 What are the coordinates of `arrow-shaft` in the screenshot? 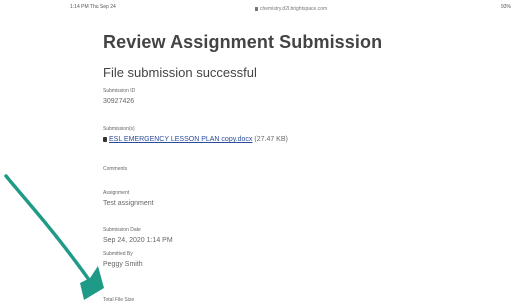 It's located at (49, 230).